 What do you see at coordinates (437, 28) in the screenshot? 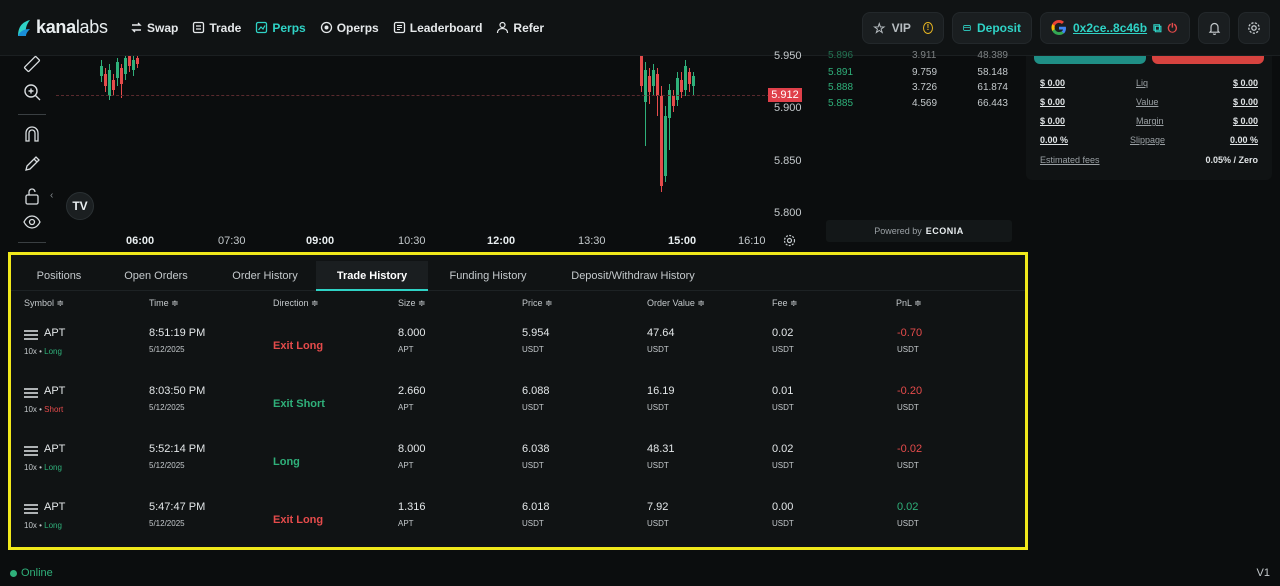
I see `nav-leaderboard: Leaderboard` at bounding box center [437, 28].